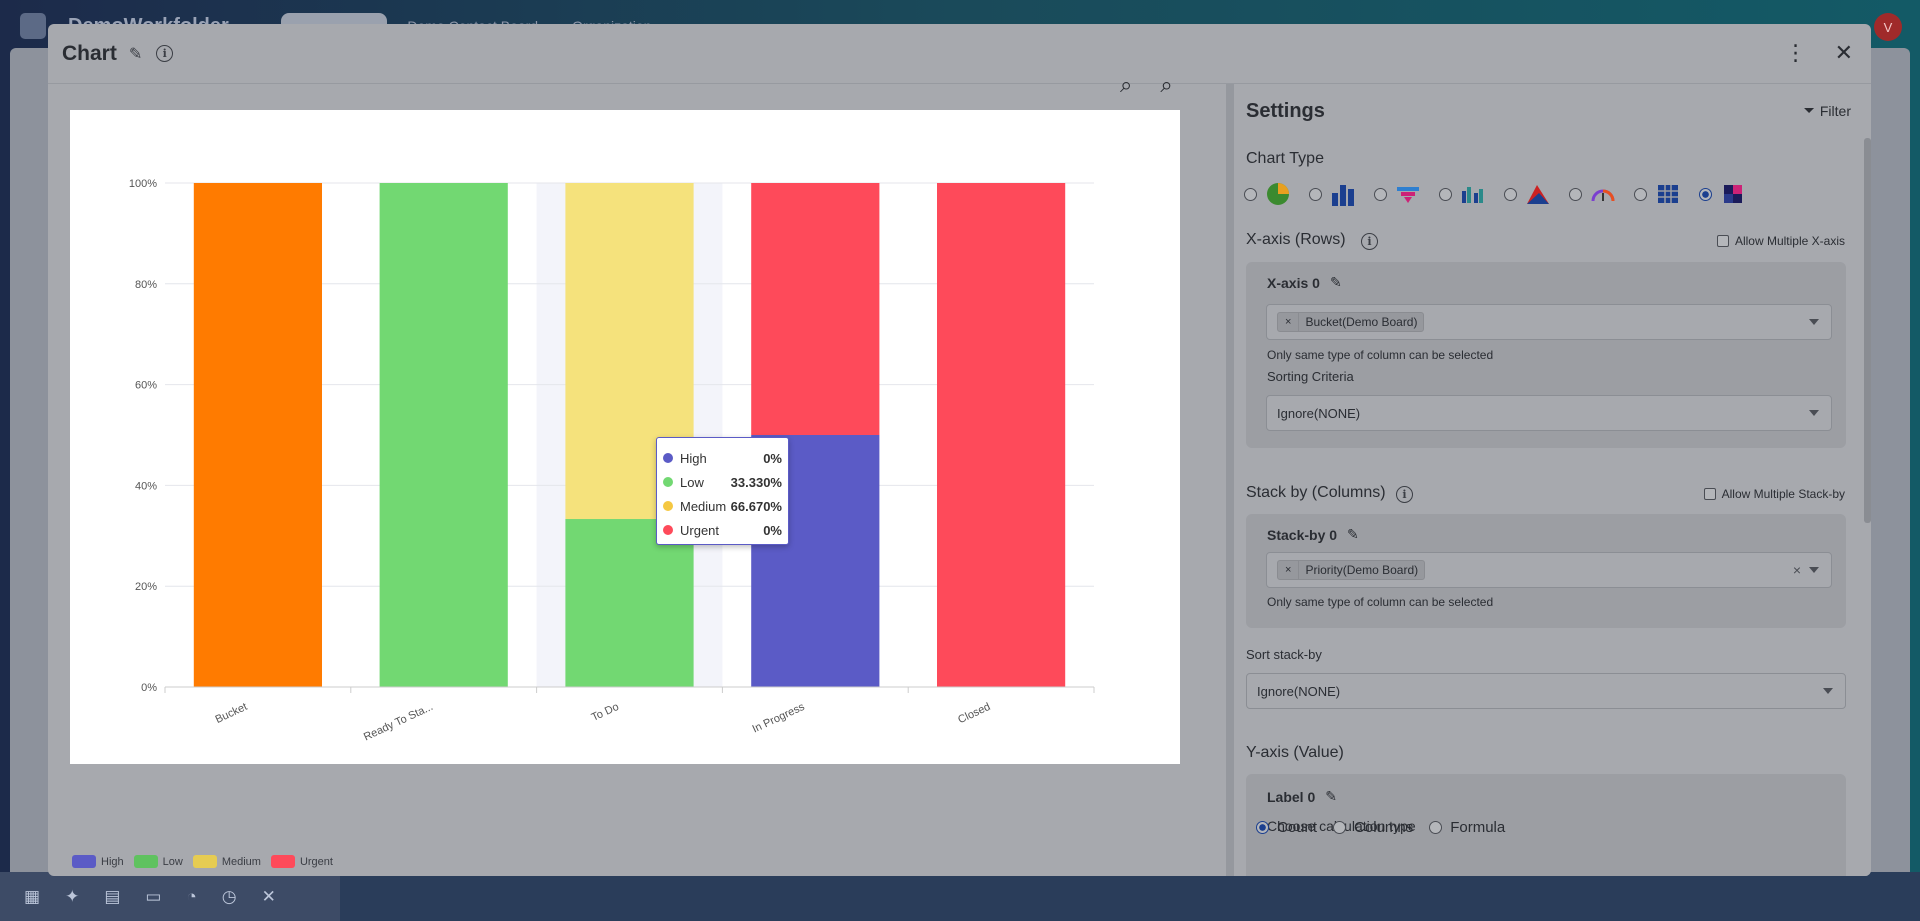 This screenshot has height=921, width=1920. I want to click on x-tick-label: Bucket, so click(232, 713).